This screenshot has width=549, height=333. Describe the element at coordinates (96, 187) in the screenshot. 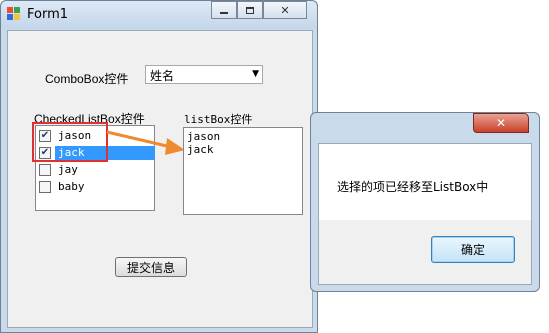

I see `checkedlist-item: baby` at that location.